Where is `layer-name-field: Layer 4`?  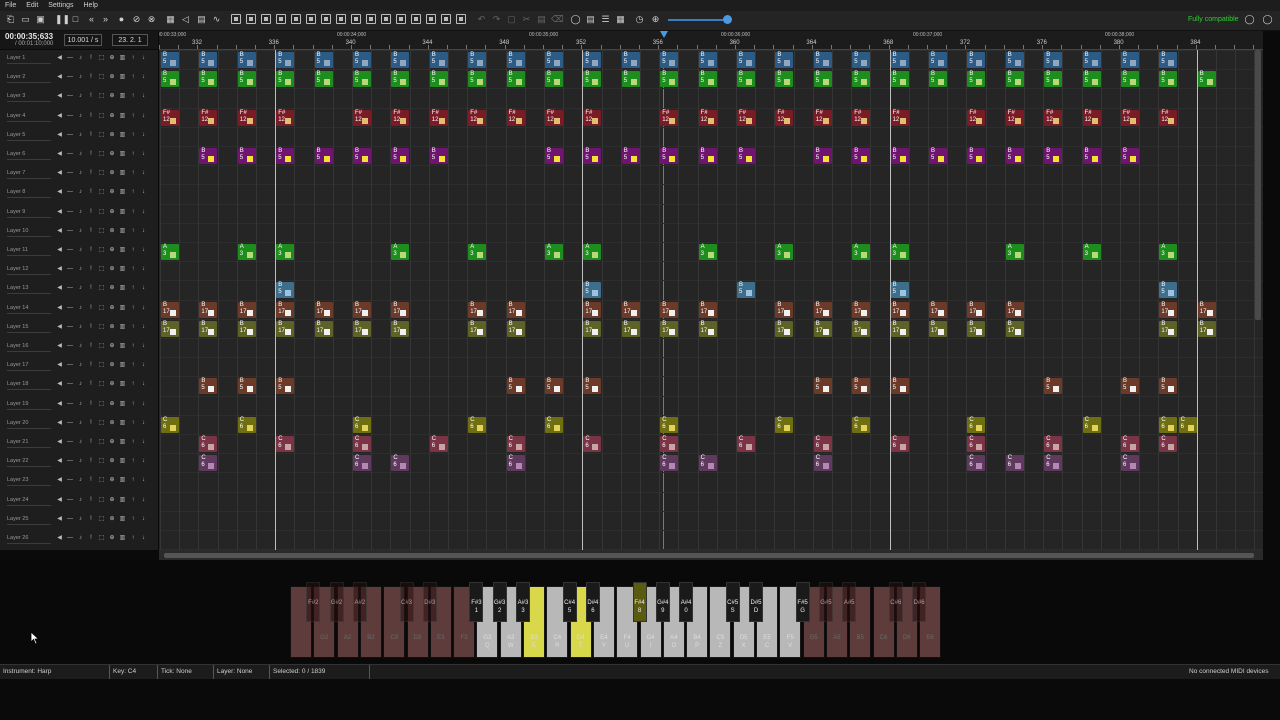
layer-name-field: Layer 4 is located at coordinates (29, 117).